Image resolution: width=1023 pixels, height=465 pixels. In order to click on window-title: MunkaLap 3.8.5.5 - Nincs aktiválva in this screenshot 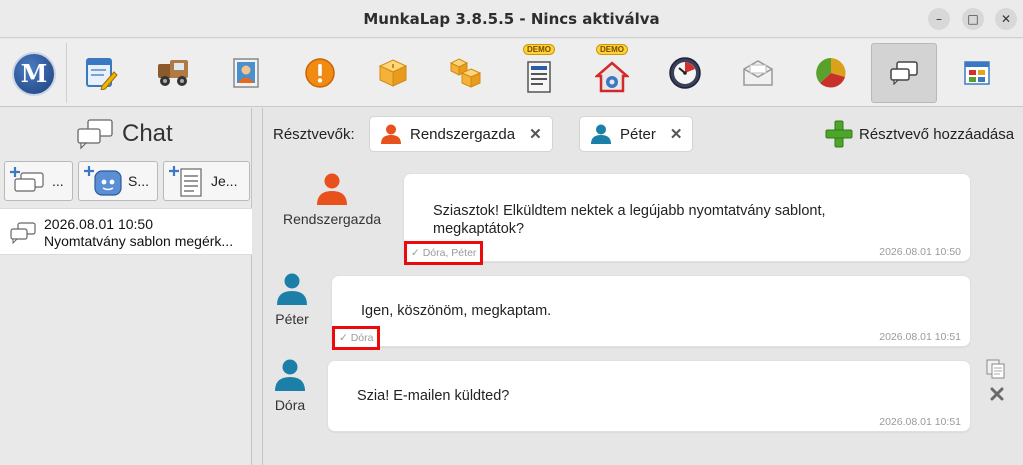, I will do `click(511, 19)`.